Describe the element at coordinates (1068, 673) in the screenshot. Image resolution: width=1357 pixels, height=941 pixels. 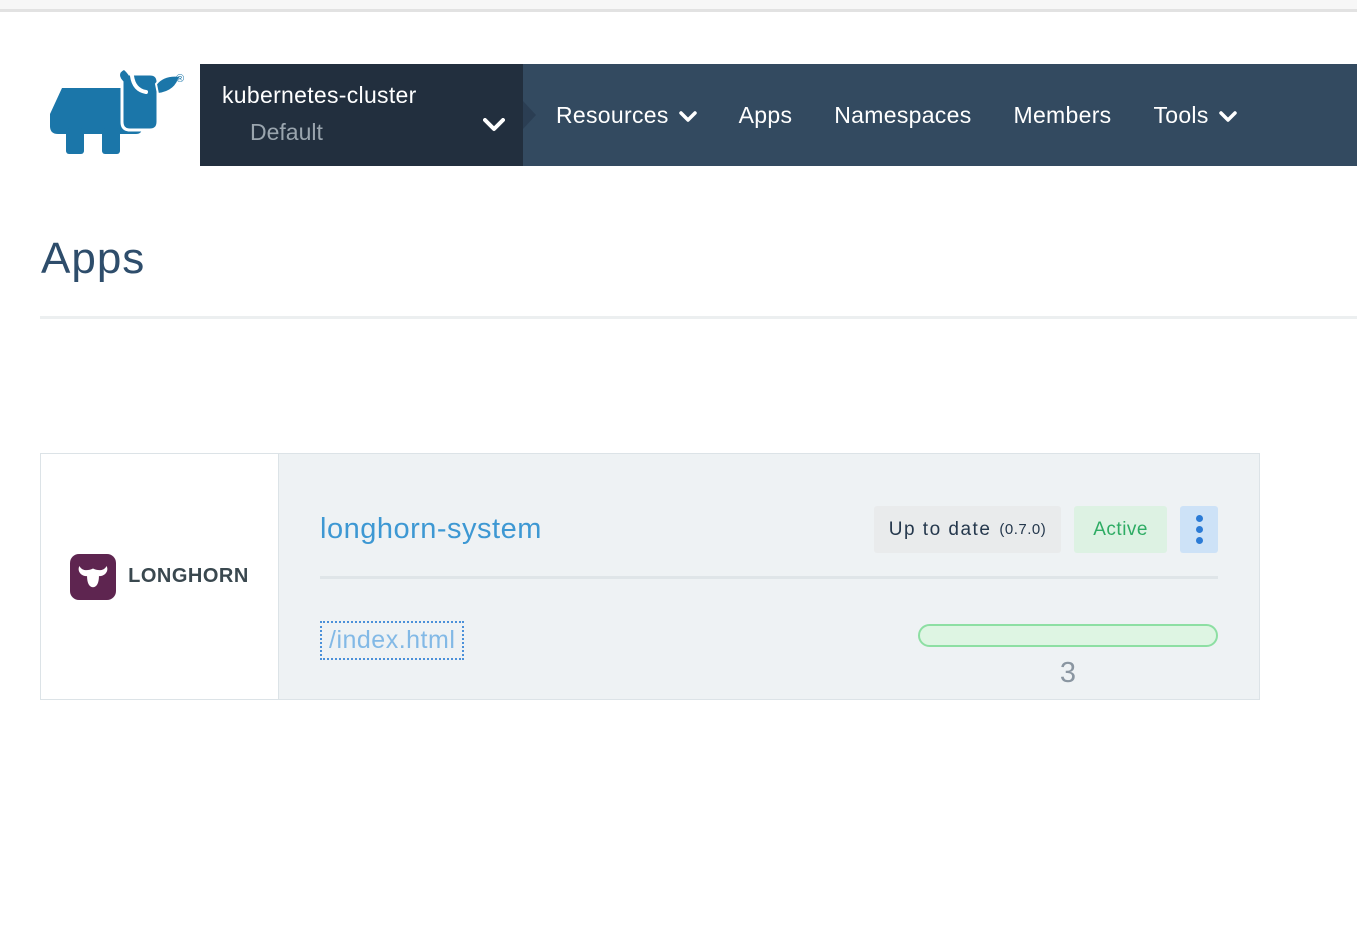
I see `pod-count: 3` at that location.